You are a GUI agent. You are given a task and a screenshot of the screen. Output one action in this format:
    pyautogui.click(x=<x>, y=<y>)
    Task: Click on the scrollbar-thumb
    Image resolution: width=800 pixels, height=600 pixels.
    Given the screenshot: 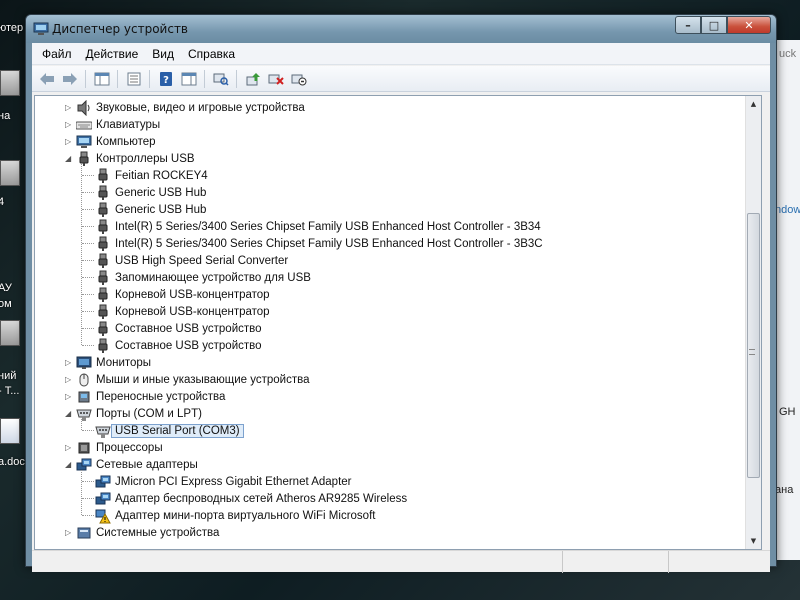 What is the action you would take?
    pyautogui.click(x=753, y=345)
    